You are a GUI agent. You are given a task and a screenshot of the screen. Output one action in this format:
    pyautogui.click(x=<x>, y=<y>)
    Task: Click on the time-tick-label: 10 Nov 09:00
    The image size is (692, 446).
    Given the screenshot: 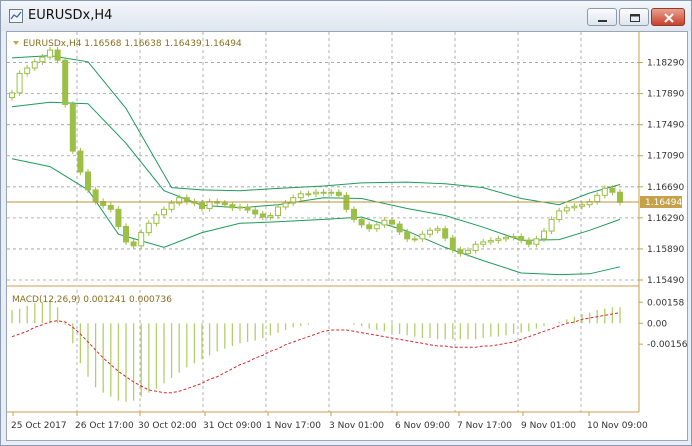 What is the action you would take?
    pyautogui.click(x=617, y=426)
    